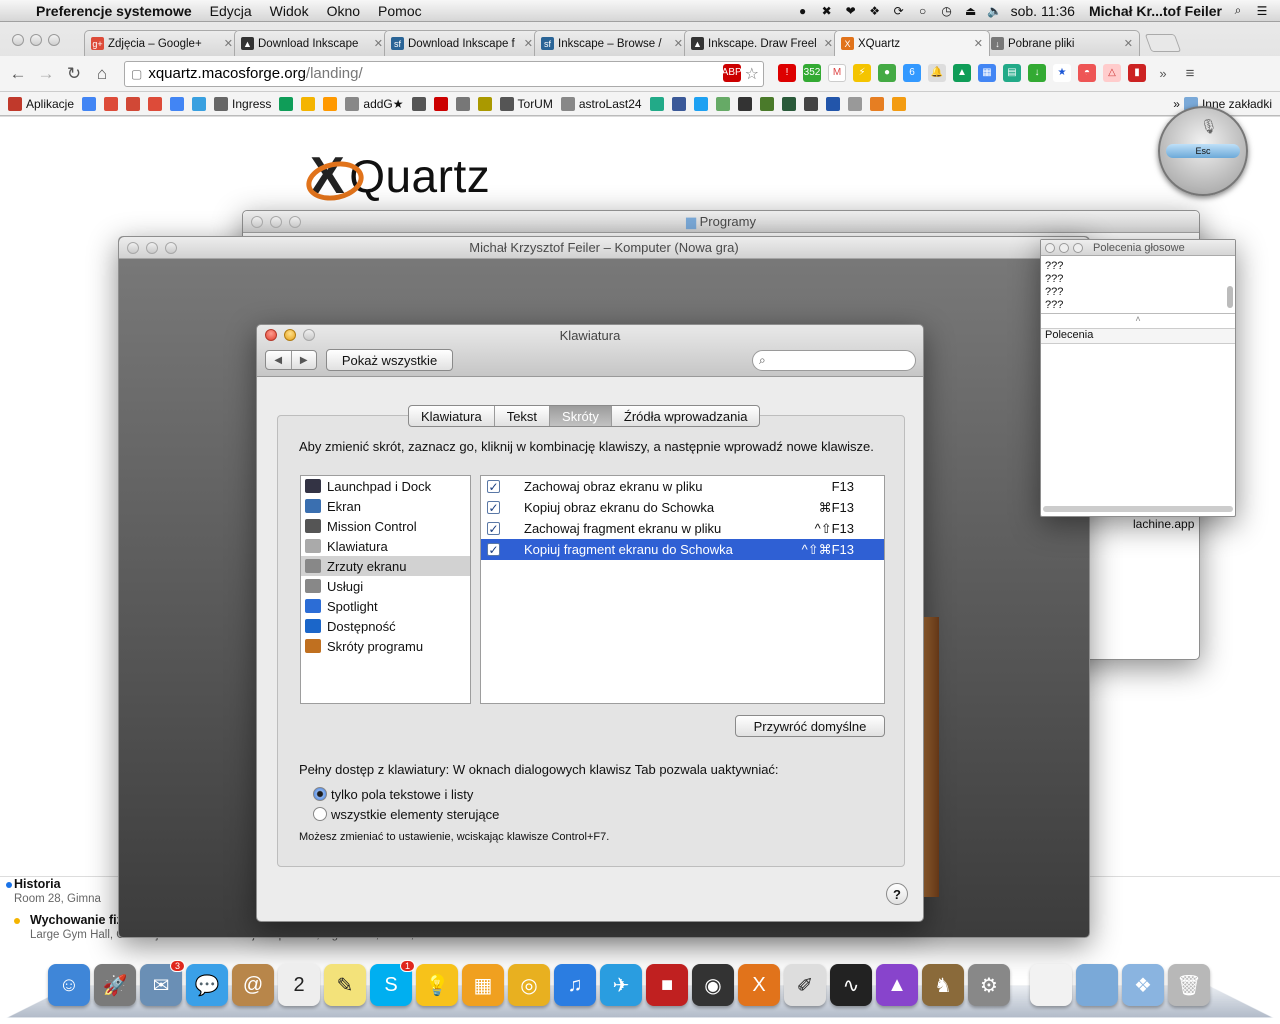 This screenshot has height=1024, width=1280. I want to click on calendar-icon: ▦, so click(987, 72).